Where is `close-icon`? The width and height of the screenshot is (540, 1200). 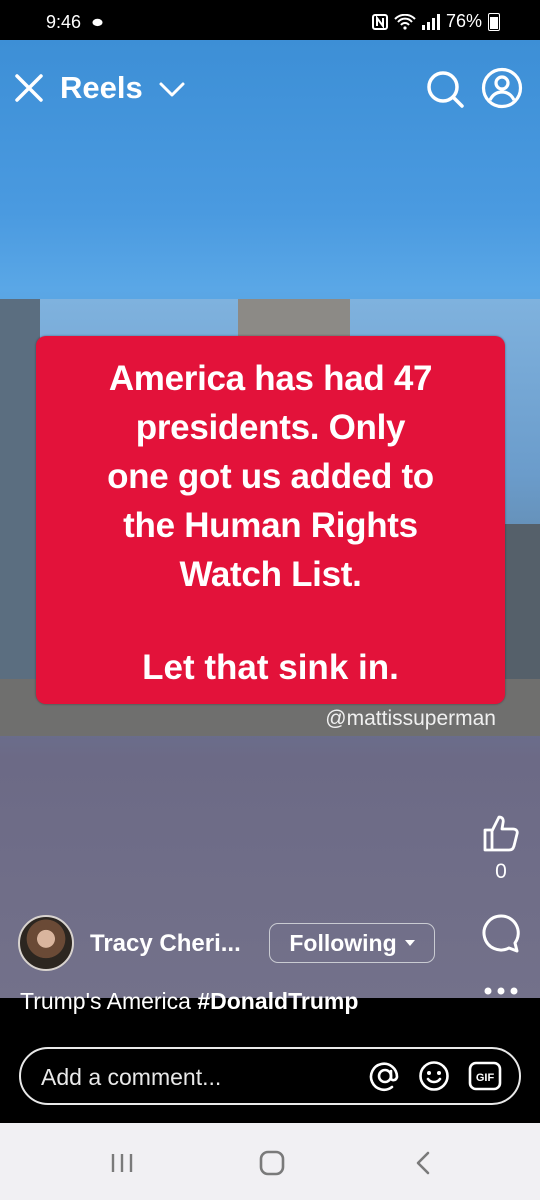 close-icon is located at coordinates (29, 88).